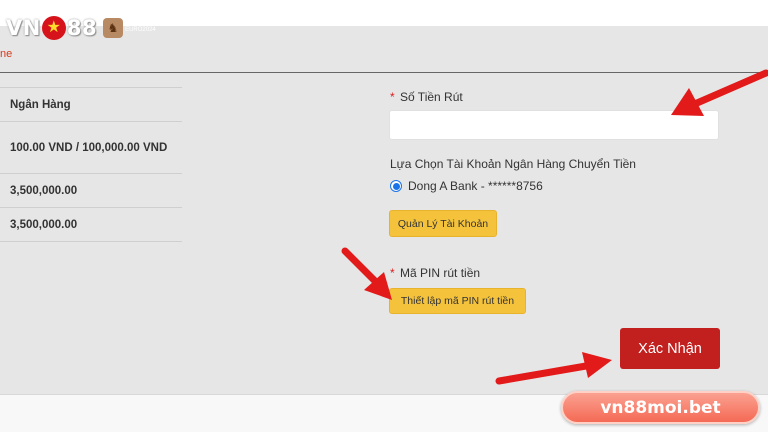  What do you see at coordinates (670, 348) in the screenshot?
I see `confirm-button: Xác Nhận` at bounding box center [670, 348].